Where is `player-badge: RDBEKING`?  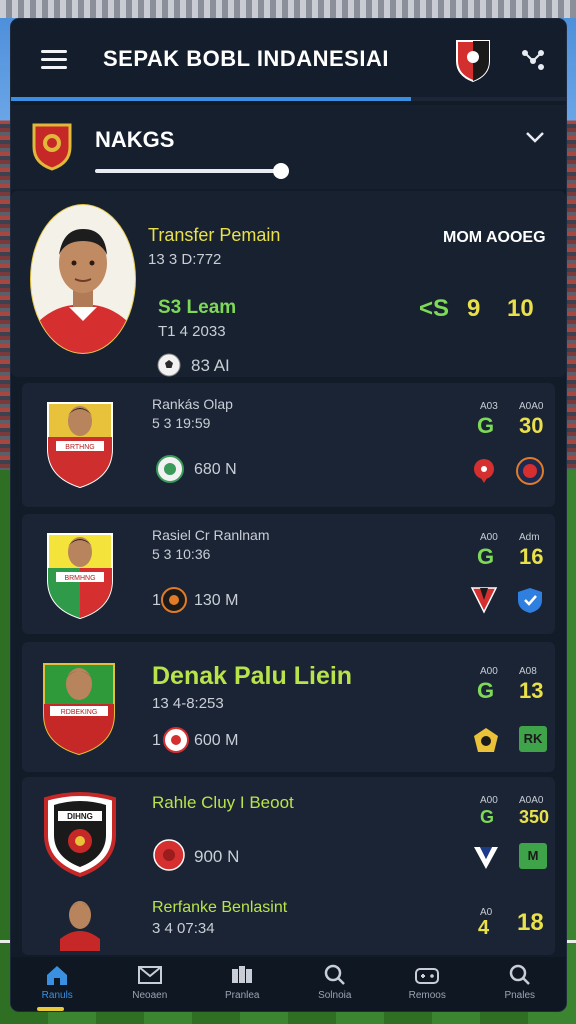 player-badge: RDBEKING is located at coordinates (79, 709).